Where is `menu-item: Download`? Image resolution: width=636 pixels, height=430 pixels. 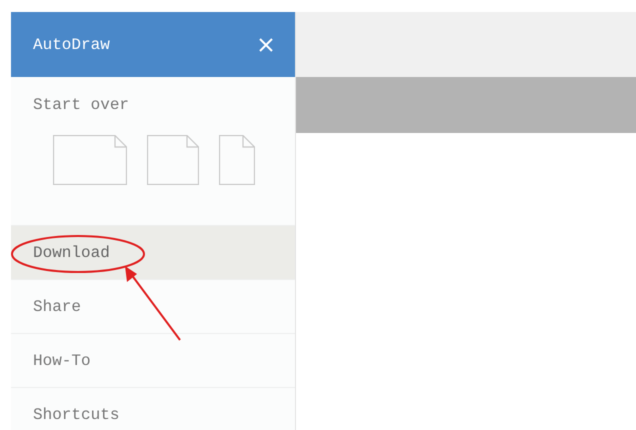
menu-item: Download is located at coordinates (153, 253).